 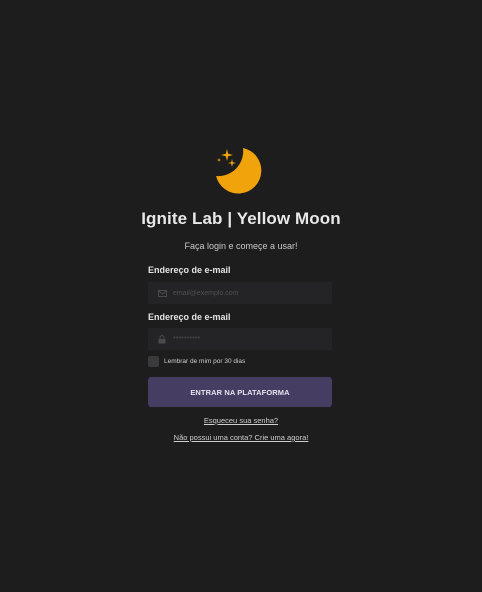 What do you see at coordinates (241, 218) in the screenshot?
I see `page-title: Ignite Lab | Yellow Moon` at bounding box center [241, 218].